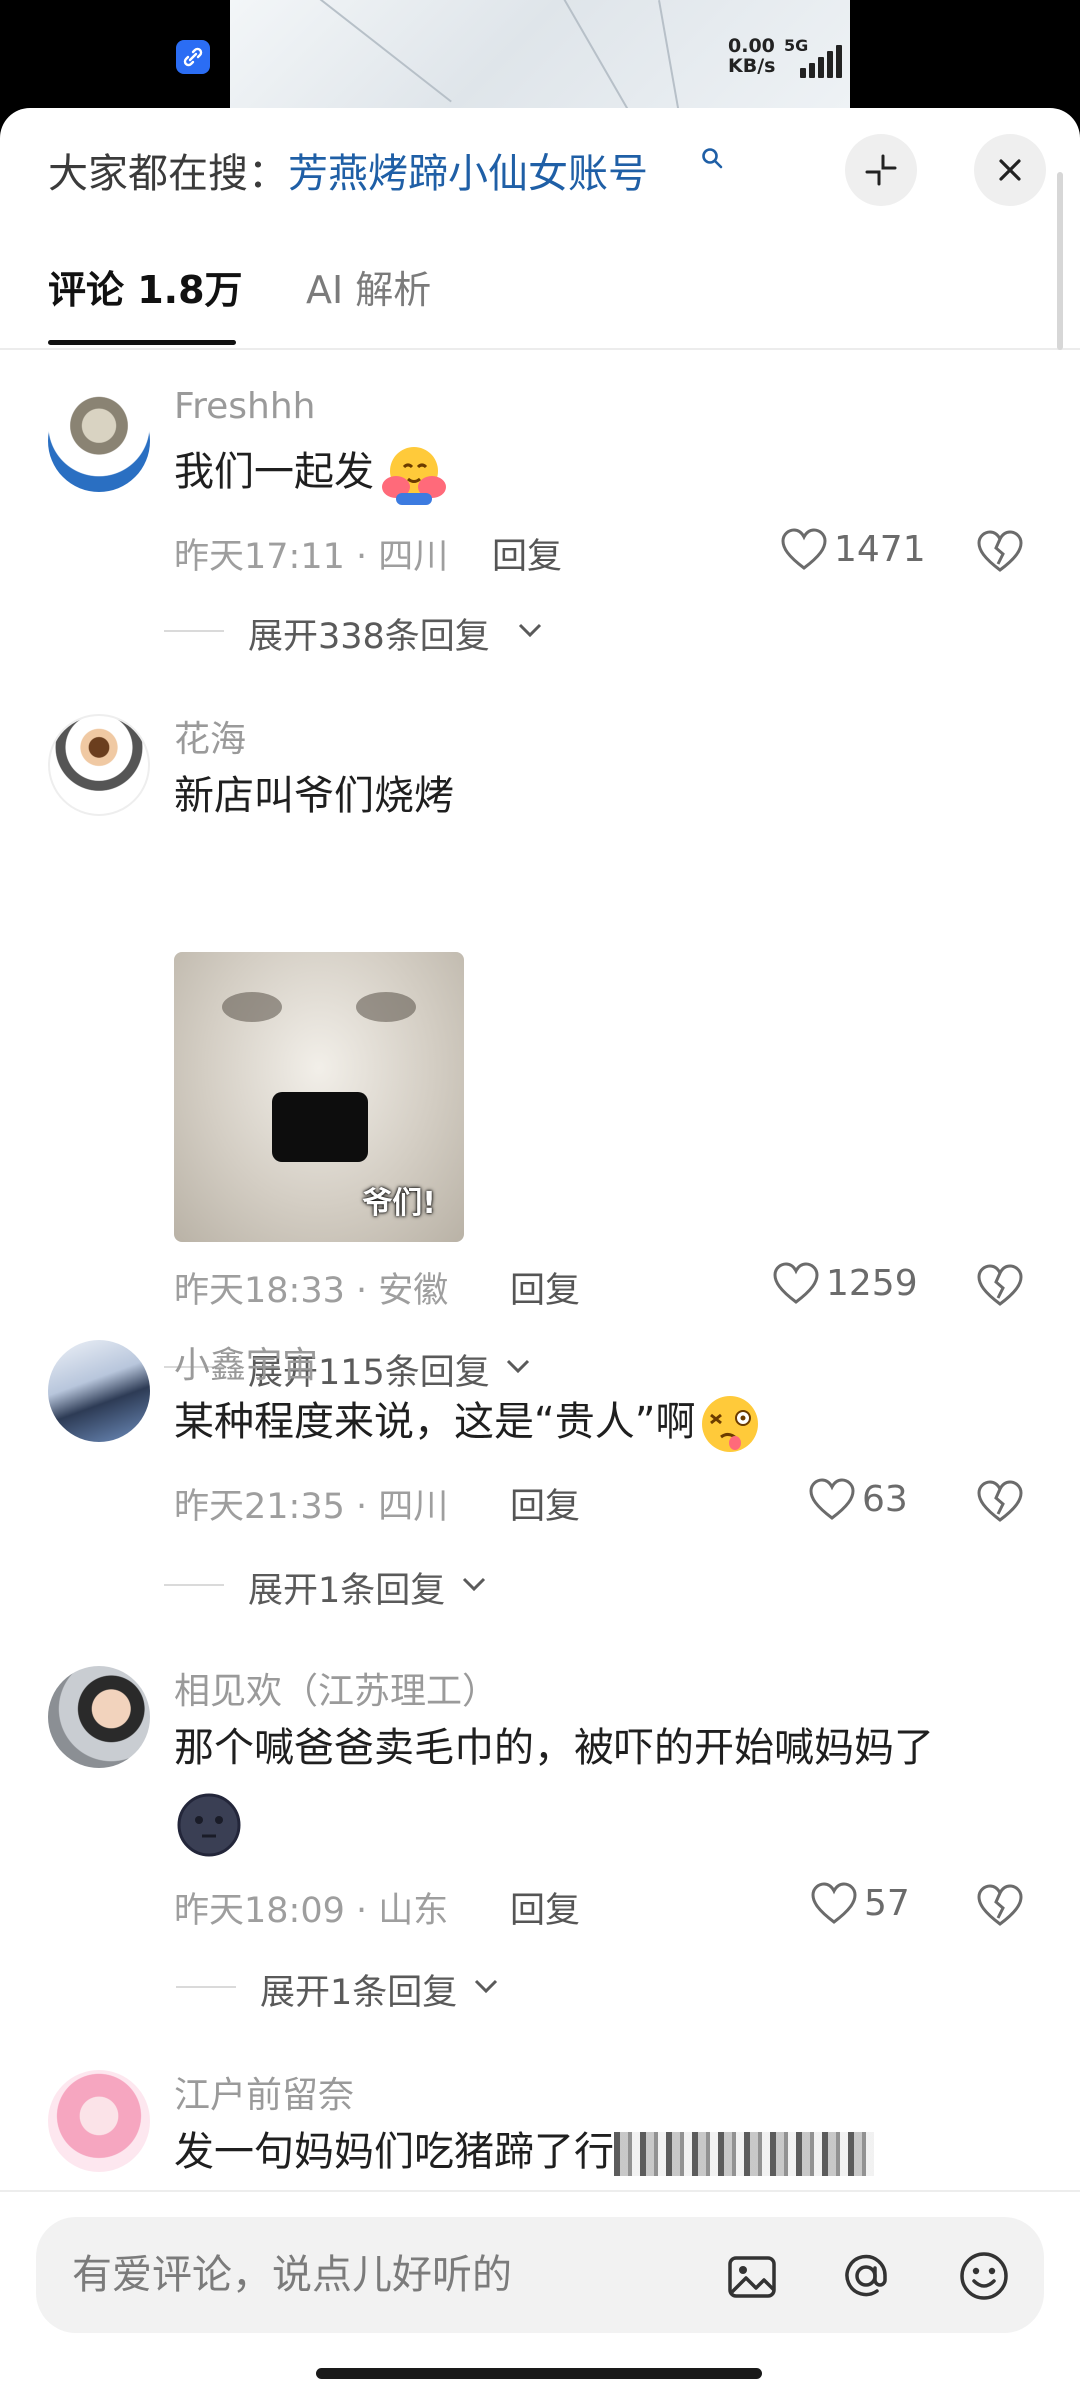 This screenshot has height=2403, width=1080. I want to click on comment-time: 昨天17:11, so click(259, 557).